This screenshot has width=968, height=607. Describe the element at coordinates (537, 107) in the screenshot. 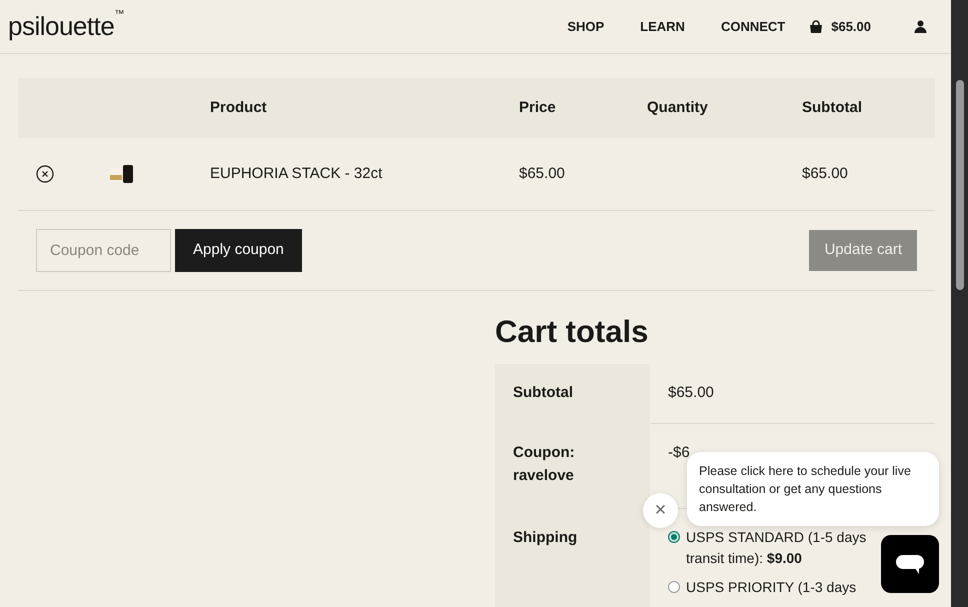

I see `column-header: Price` at that location.